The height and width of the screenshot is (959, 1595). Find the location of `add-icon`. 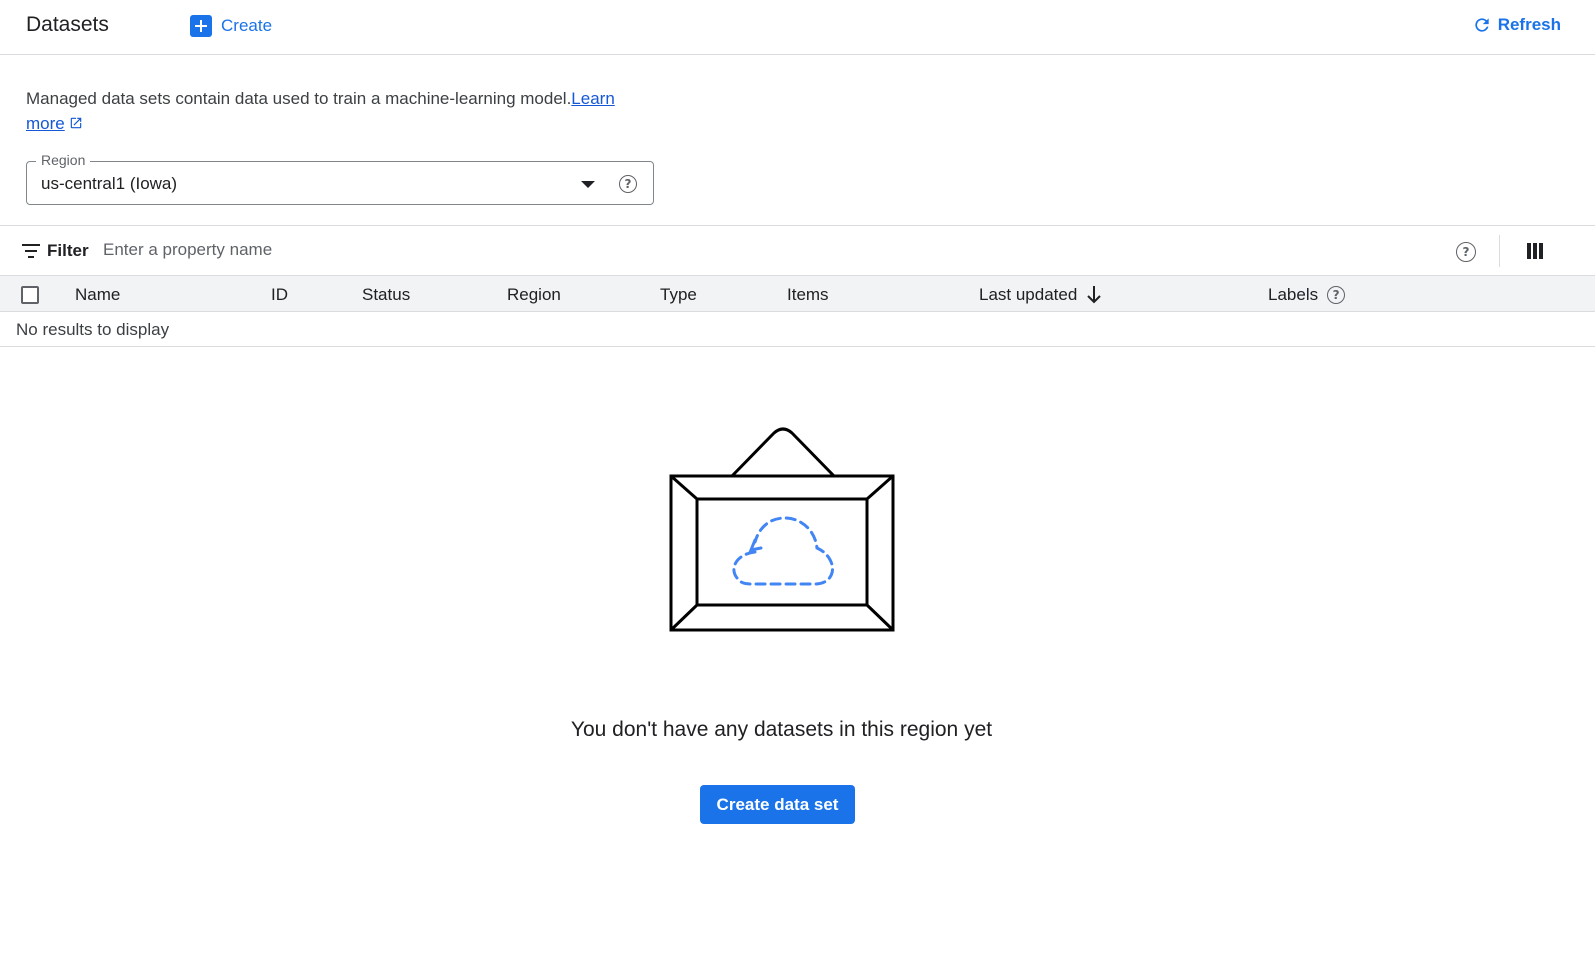

add-icon is located at coordinates (201, 26).